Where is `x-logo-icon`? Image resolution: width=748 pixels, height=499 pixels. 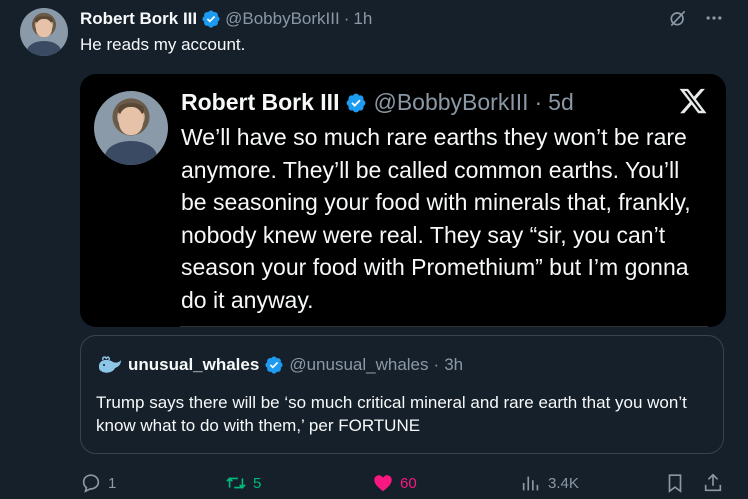 x-logo-icon is located at coordinates (693, 101).